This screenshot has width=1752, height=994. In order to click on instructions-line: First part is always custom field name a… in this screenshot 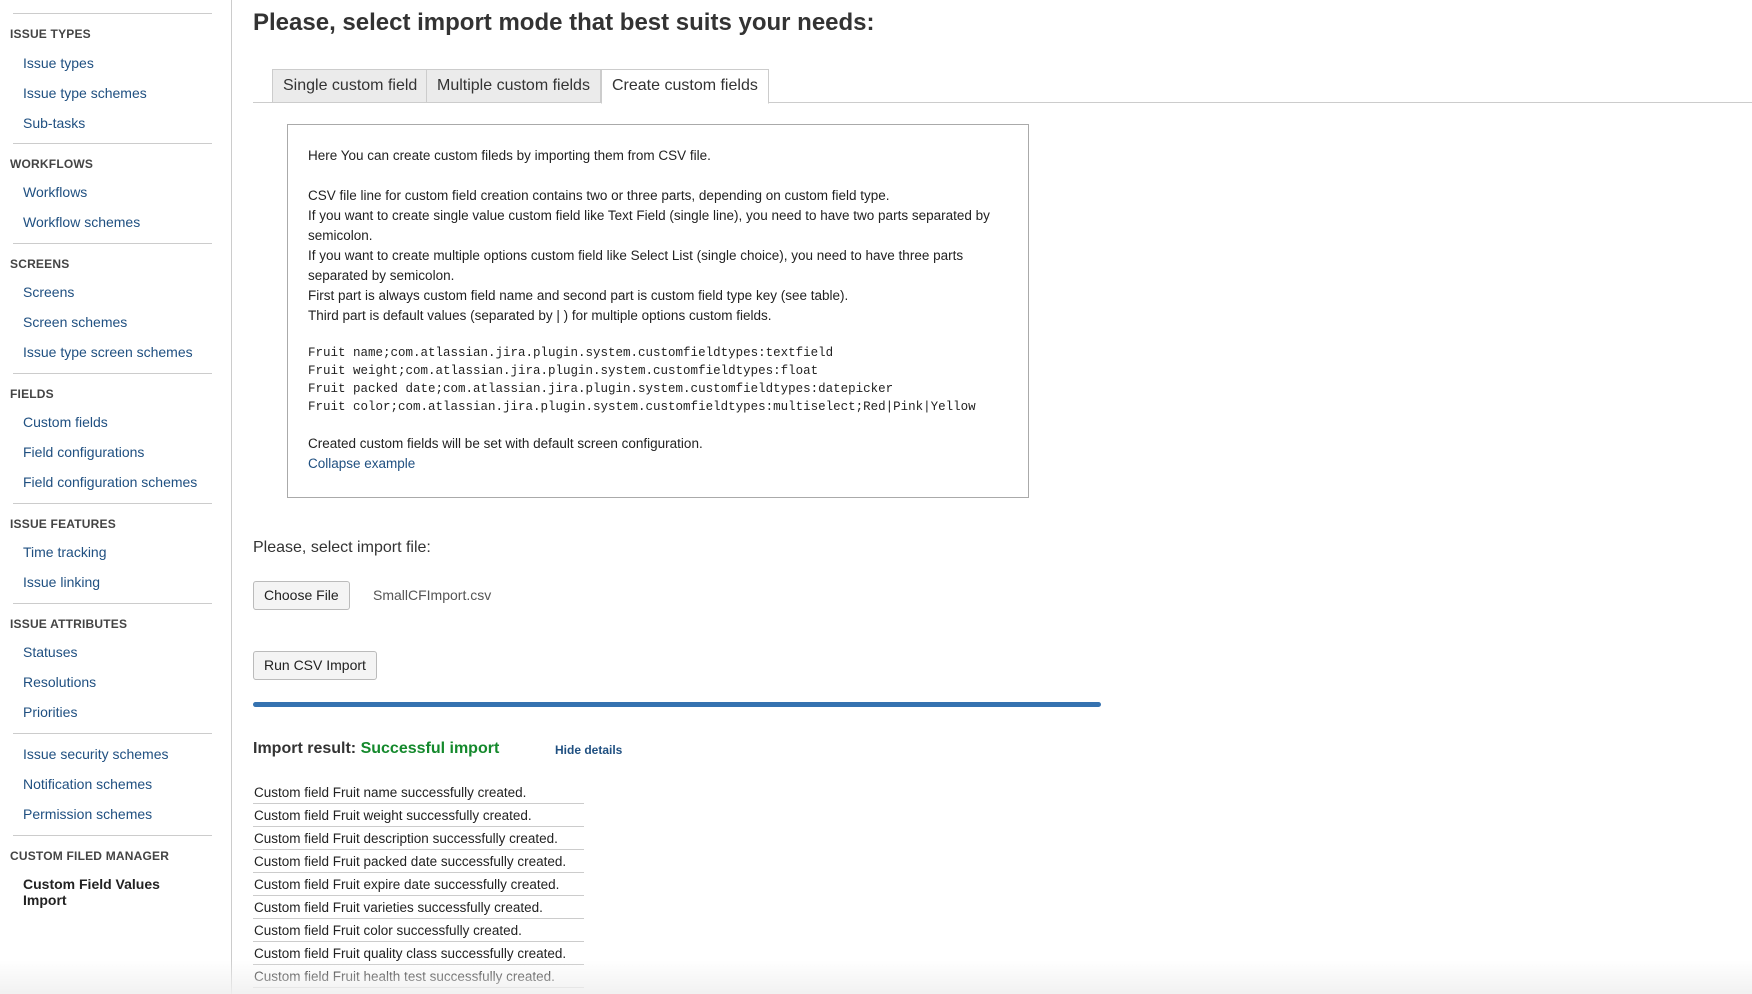, I will do `click(578, 295)`.